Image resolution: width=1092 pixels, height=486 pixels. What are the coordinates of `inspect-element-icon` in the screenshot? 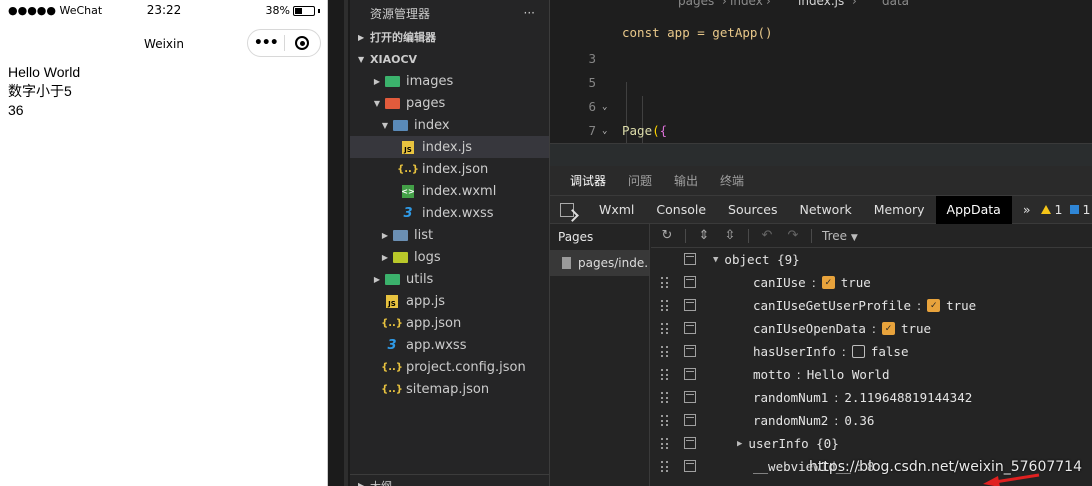 It's located at (567, 209).